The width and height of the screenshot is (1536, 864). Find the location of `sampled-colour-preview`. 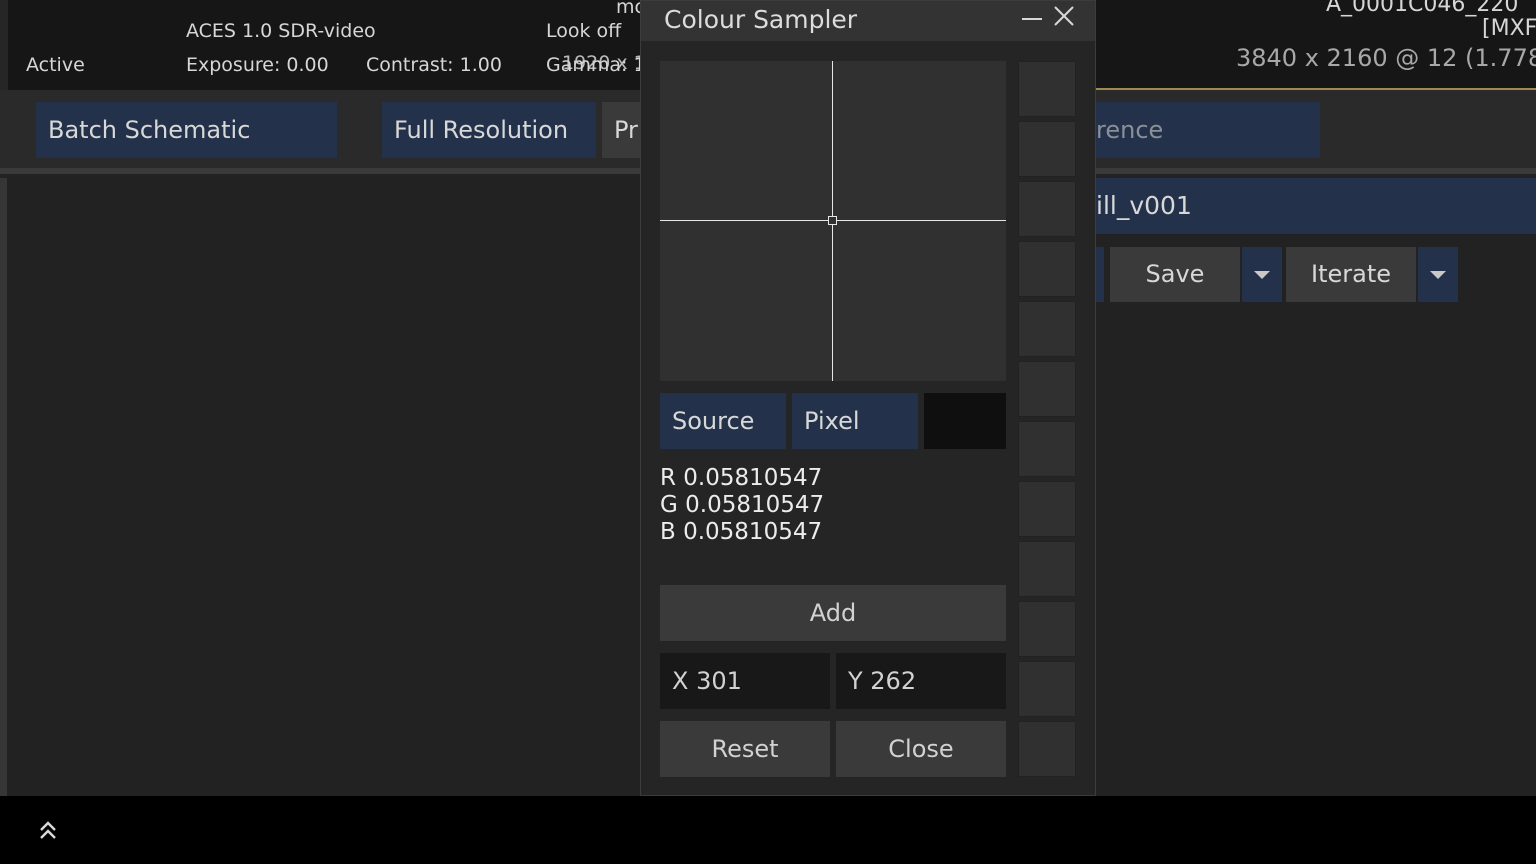

sampled-colour-preview is located at coordinates (965, 421).